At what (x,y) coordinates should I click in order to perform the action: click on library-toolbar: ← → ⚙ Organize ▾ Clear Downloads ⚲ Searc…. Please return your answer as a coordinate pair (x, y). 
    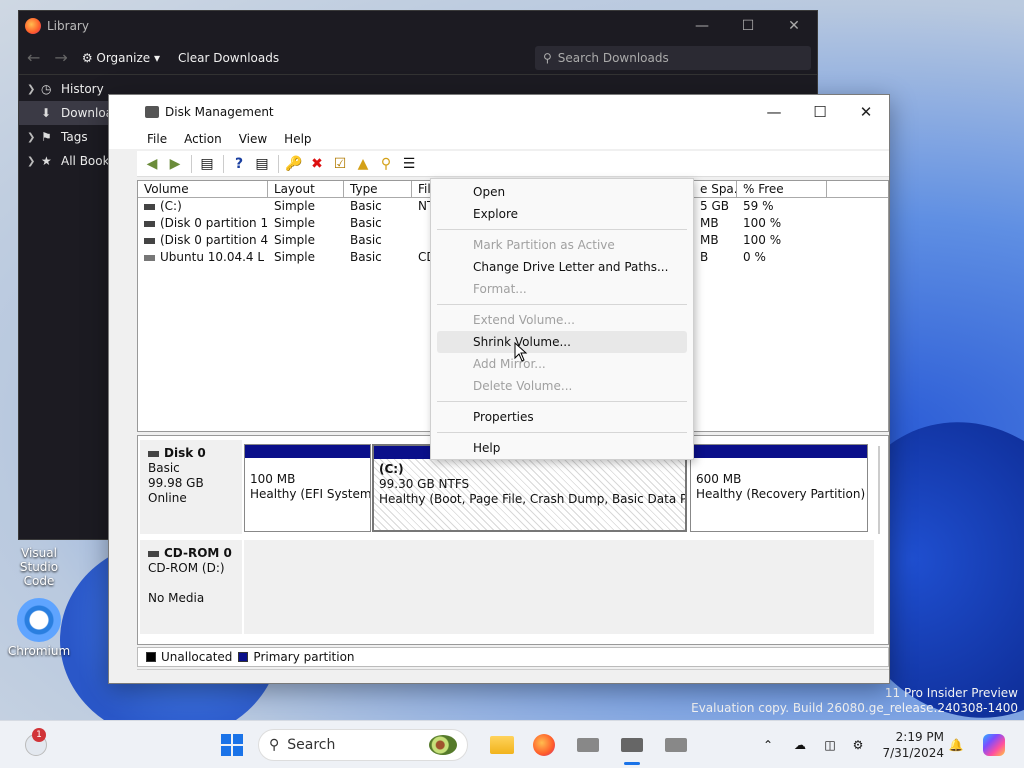
    Looking at the image, I should click on (418, 58).